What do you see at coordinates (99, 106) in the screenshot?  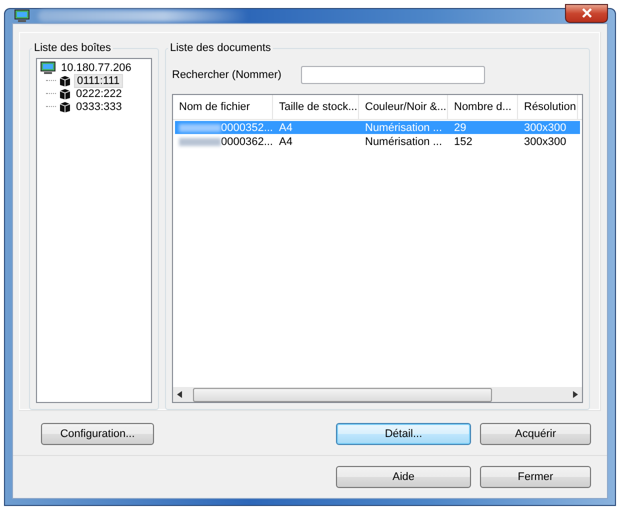 I see `tree-item: 0333:333` at bounding box center [99, 106].